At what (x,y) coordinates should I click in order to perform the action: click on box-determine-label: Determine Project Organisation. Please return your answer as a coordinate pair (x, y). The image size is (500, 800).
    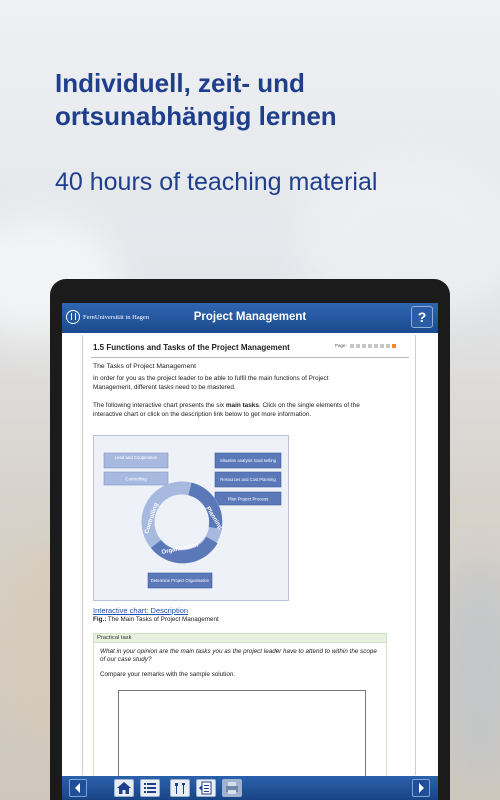
    Looking at the image, I should click on (180, 580).